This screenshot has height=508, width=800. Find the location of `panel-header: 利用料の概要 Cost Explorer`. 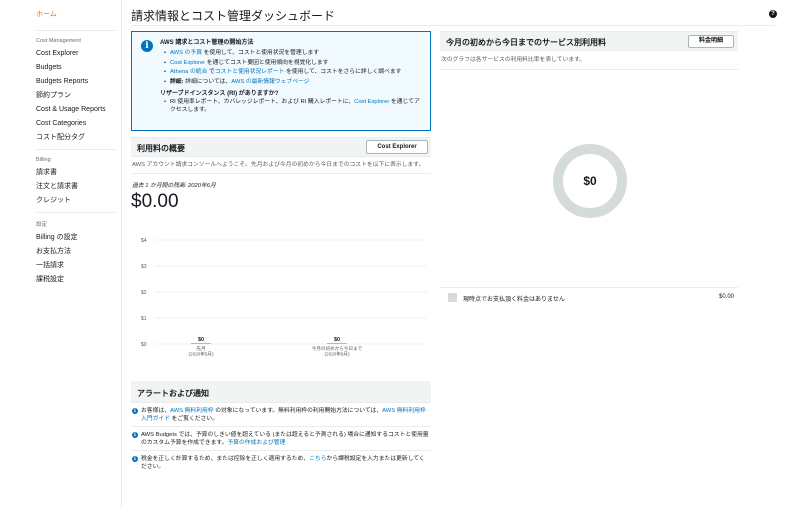

panel-header: 利用料の概要 Cost Explorer is located at coordinates (281, 147).